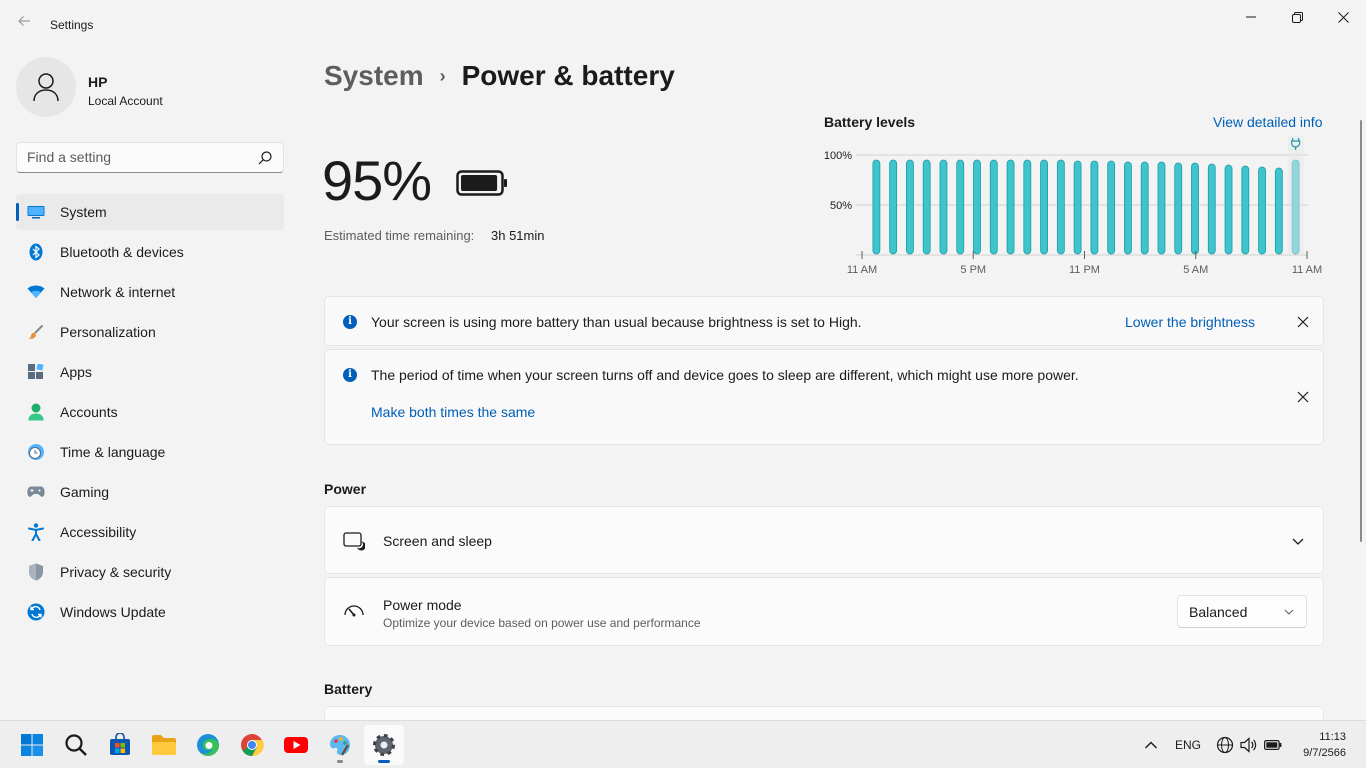 This screenshot has width=1366, height=768. Describe the element at coordinates (32, 745) in the screenshot. I see `start-button` at that location.